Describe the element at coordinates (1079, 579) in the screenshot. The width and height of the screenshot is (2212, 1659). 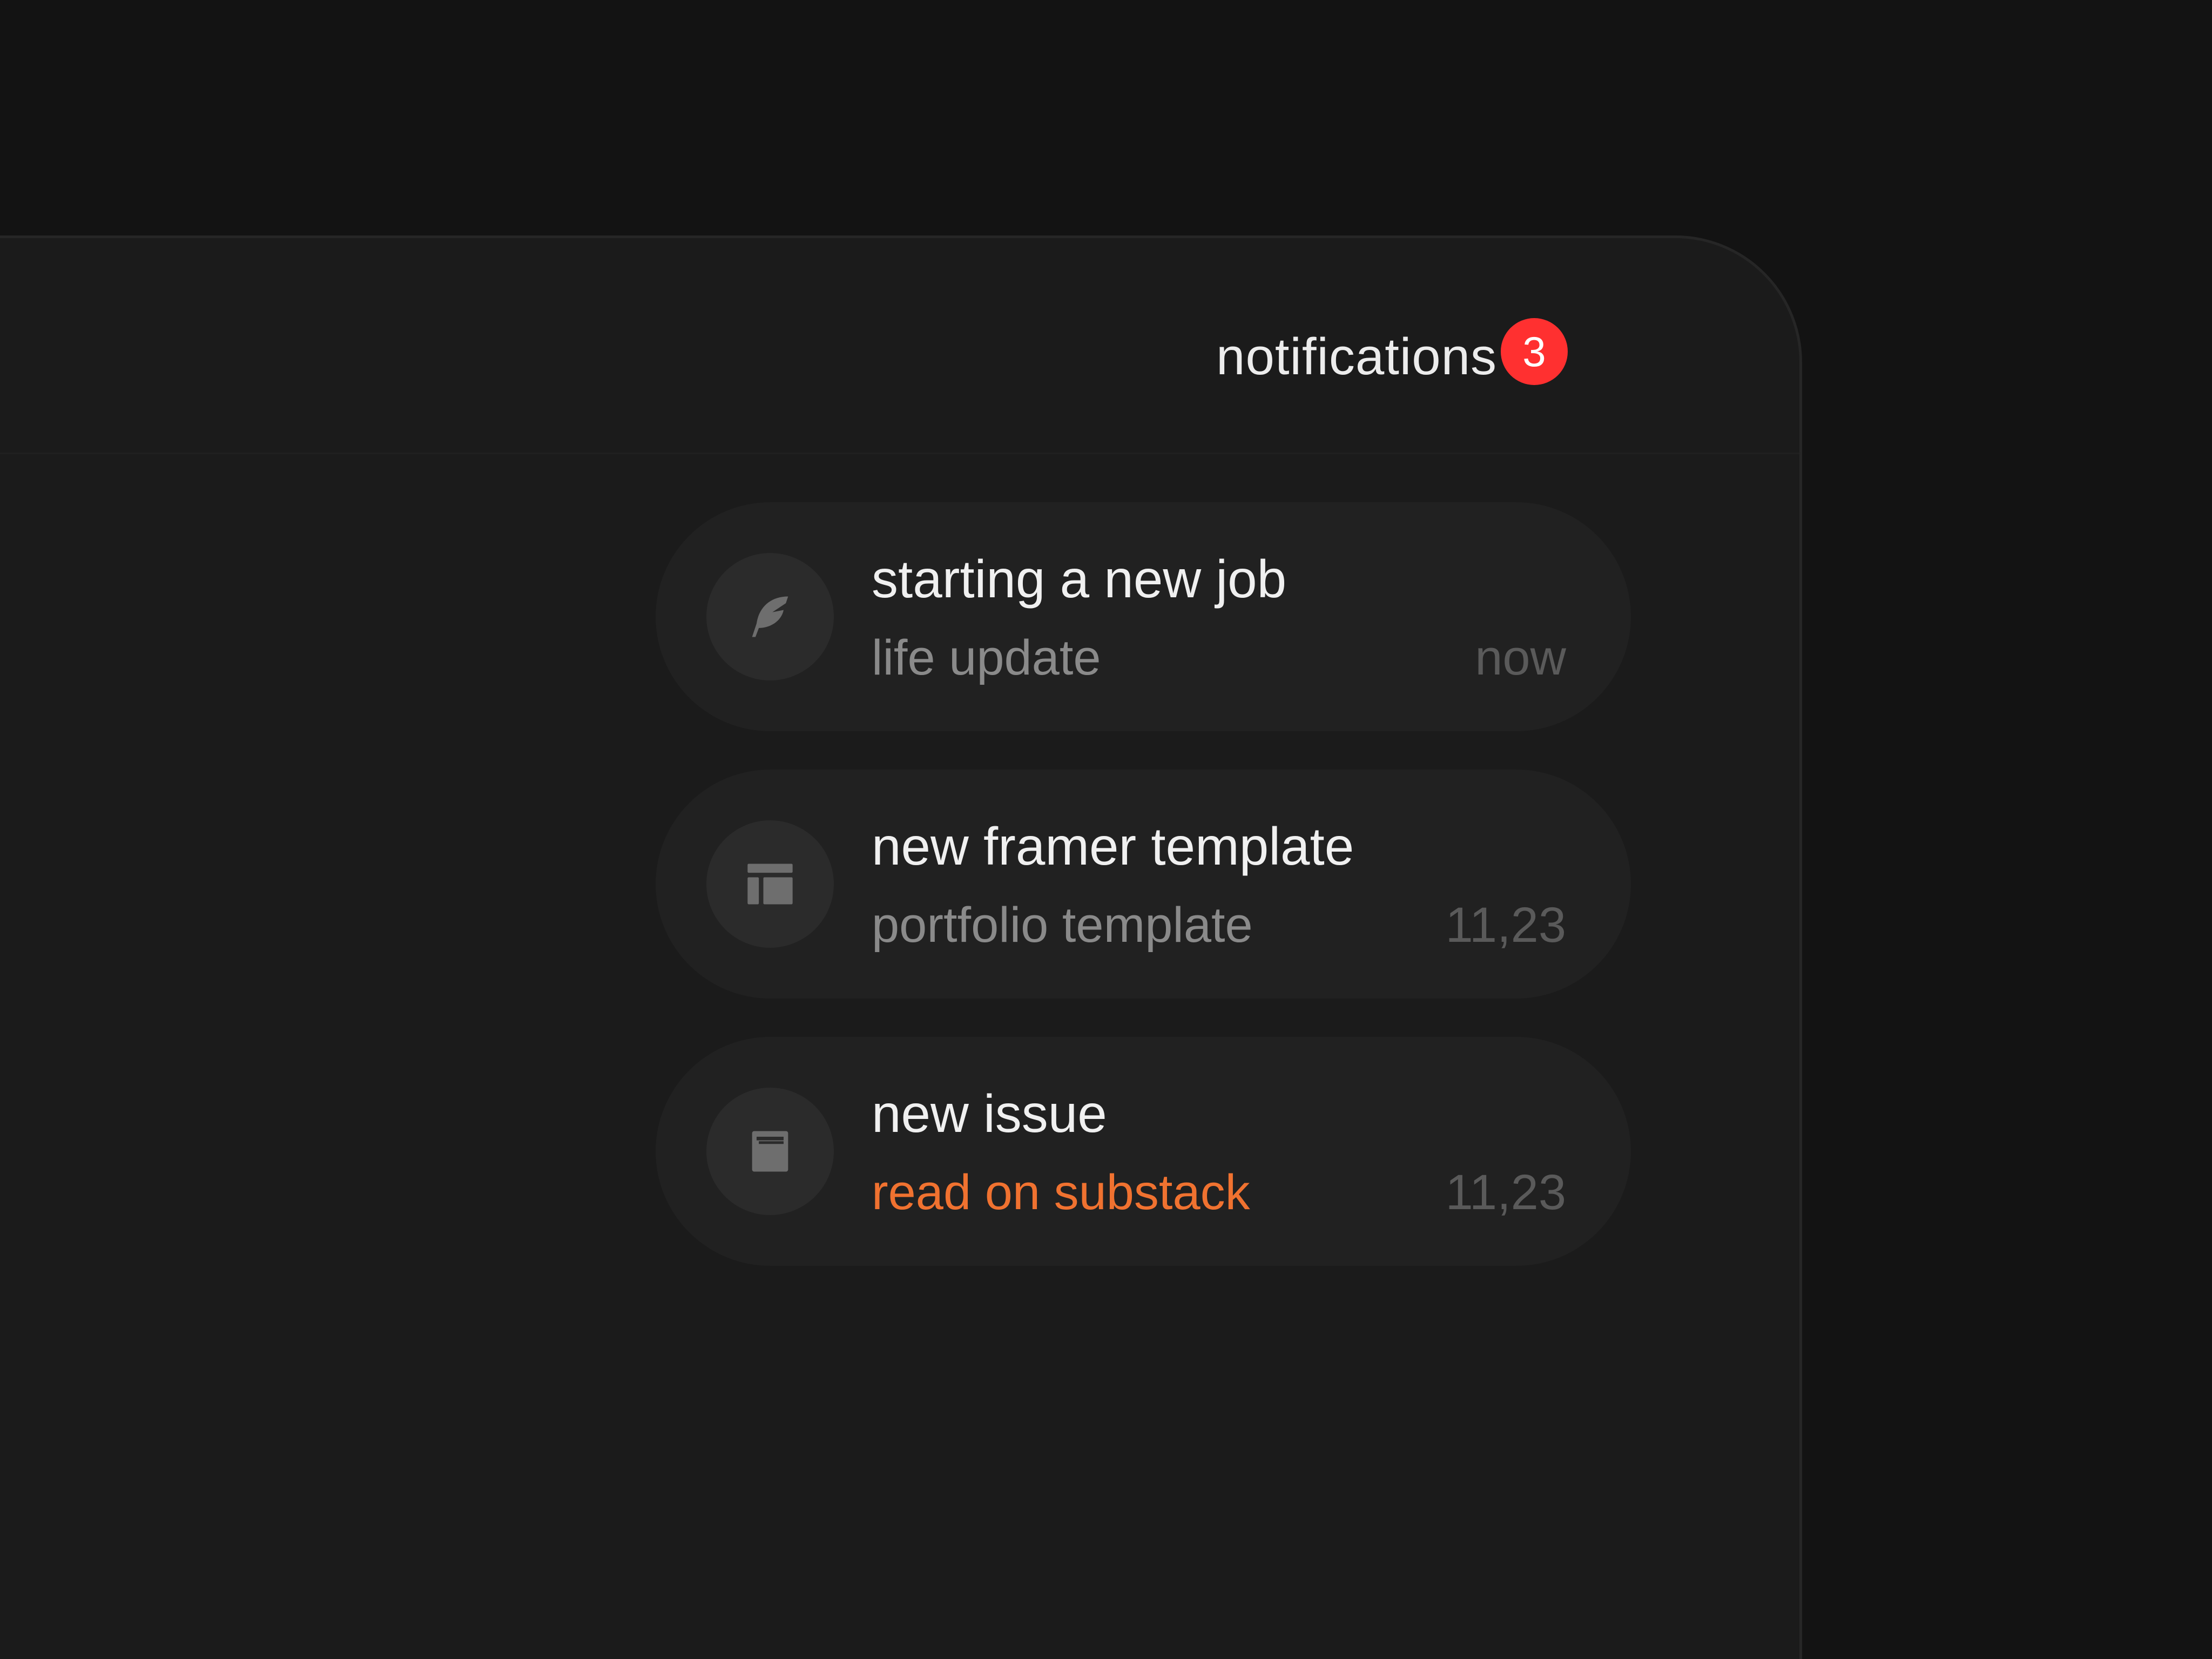
I see `notification-title: starting a new job` at that location.